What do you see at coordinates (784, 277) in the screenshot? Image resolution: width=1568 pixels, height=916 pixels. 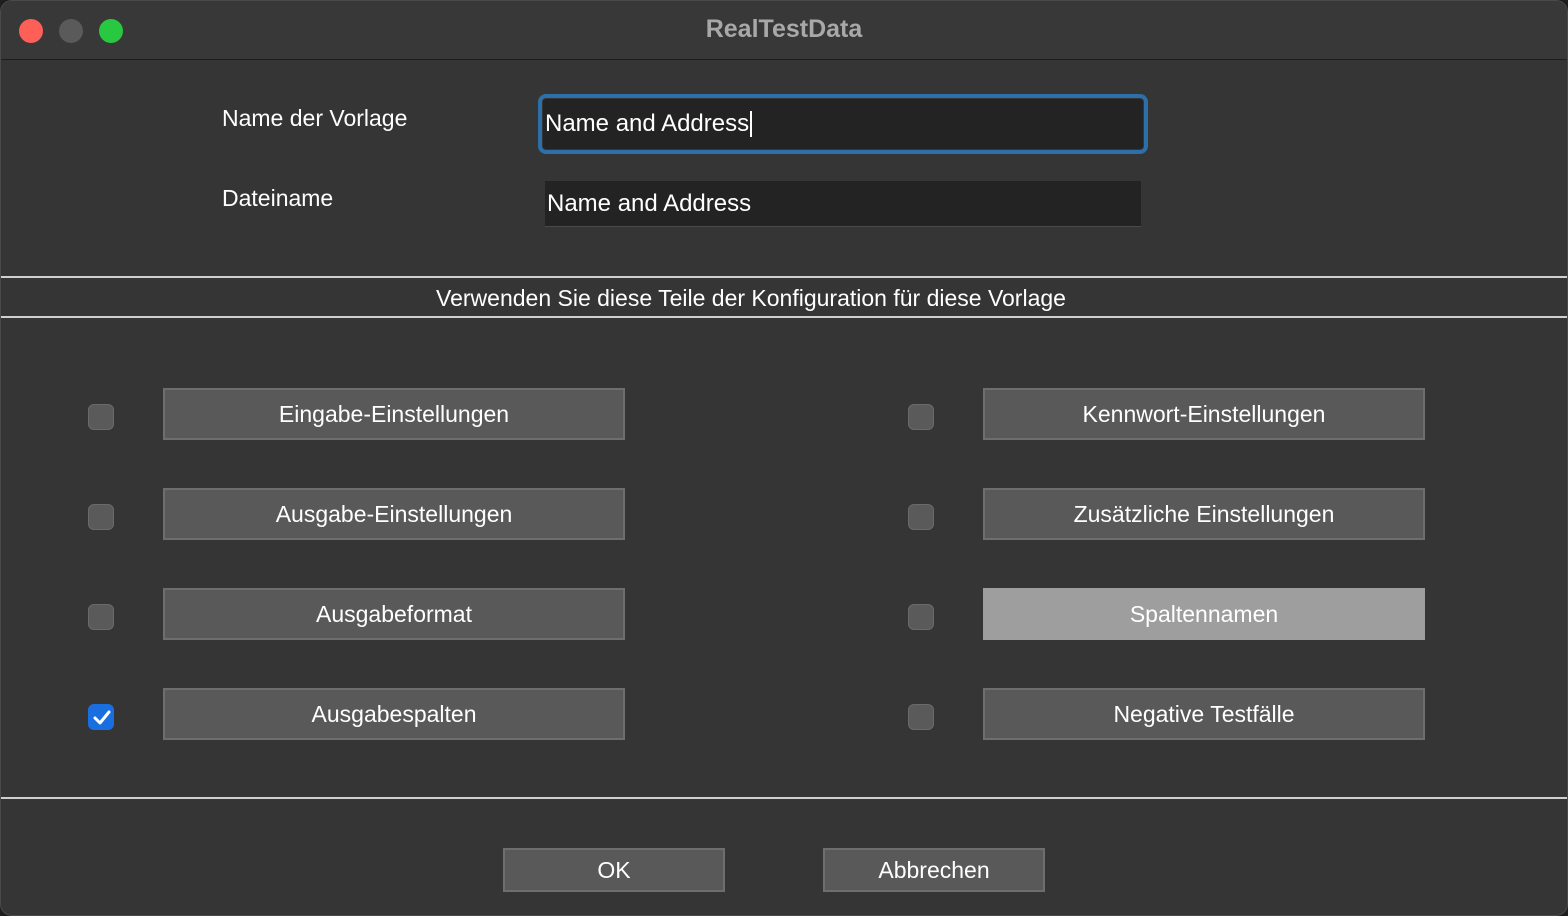 I see `divider-top` at bounding box center [784, 277].